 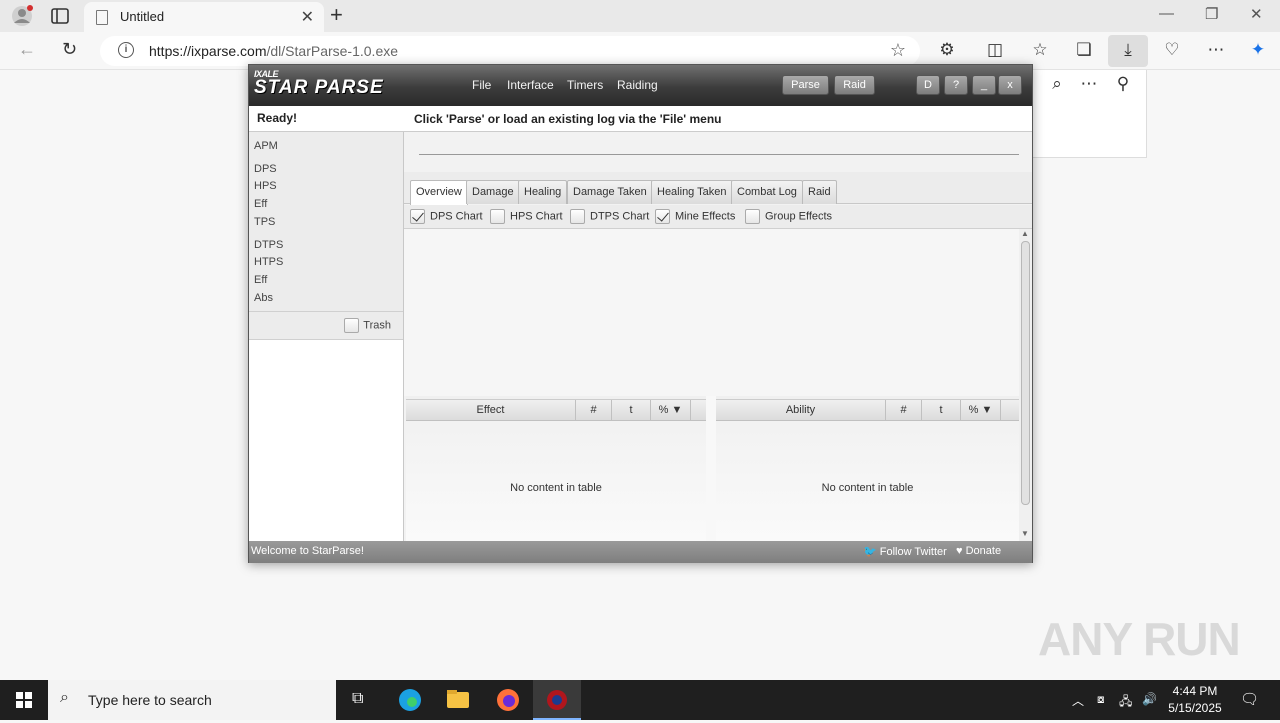 I want to click on tab-healing: Healing, so click(x=543, y=192).